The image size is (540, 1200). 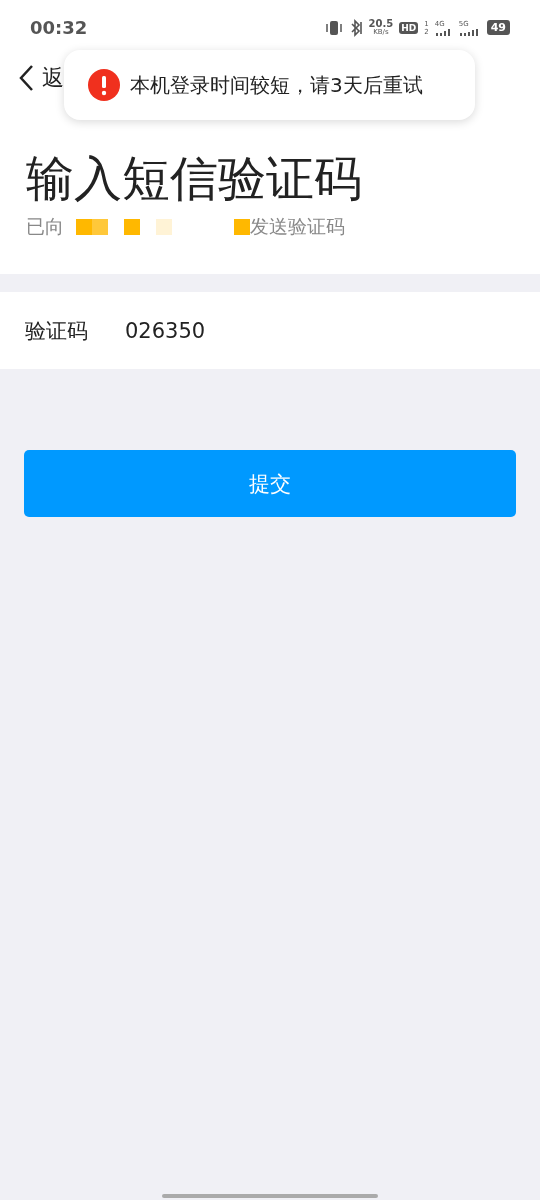 I want to click on warning-icon, so click(x=104, y=85).